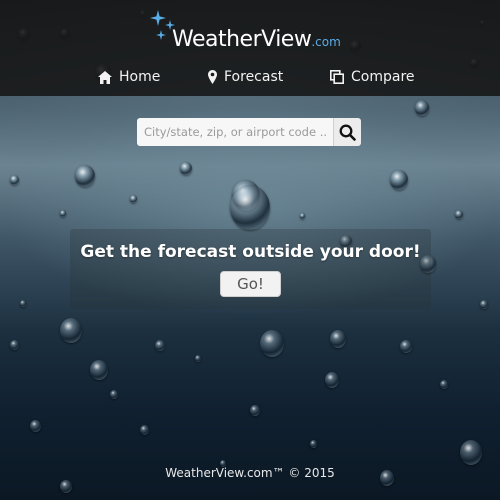 Image resolution: width=500 pixels, height=500 pixels. I want to click on nav-item-forecast: Forecast, so click(245, 77).